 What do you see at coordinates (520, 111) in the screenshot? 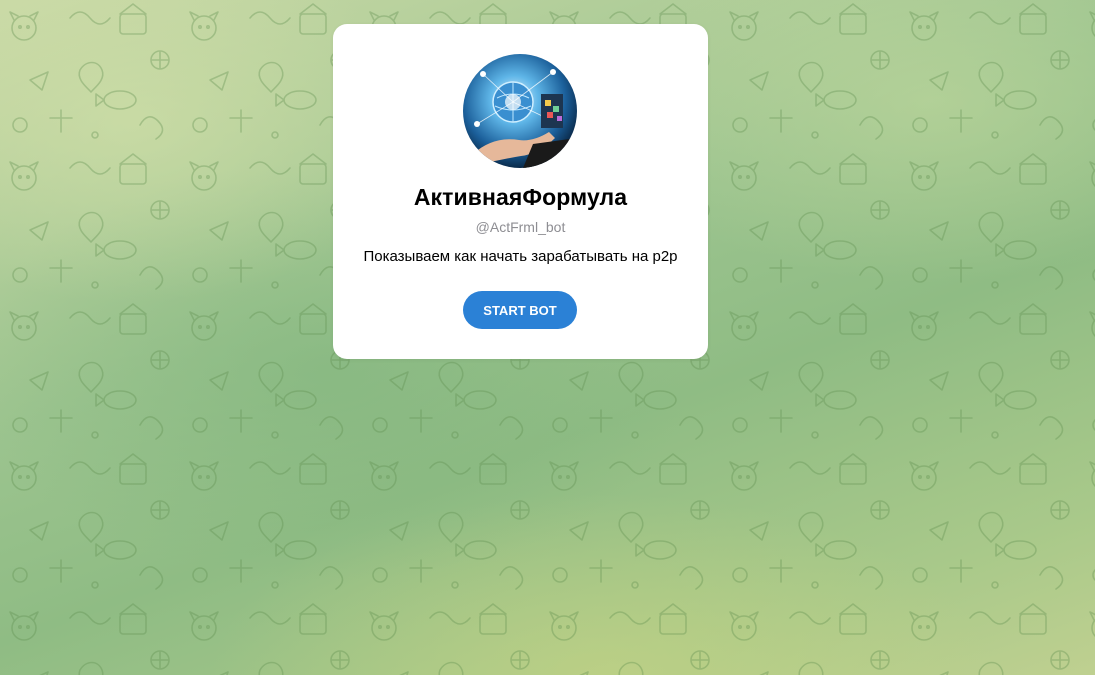
I see `bot-avatar` at bounding box center [520, 111].